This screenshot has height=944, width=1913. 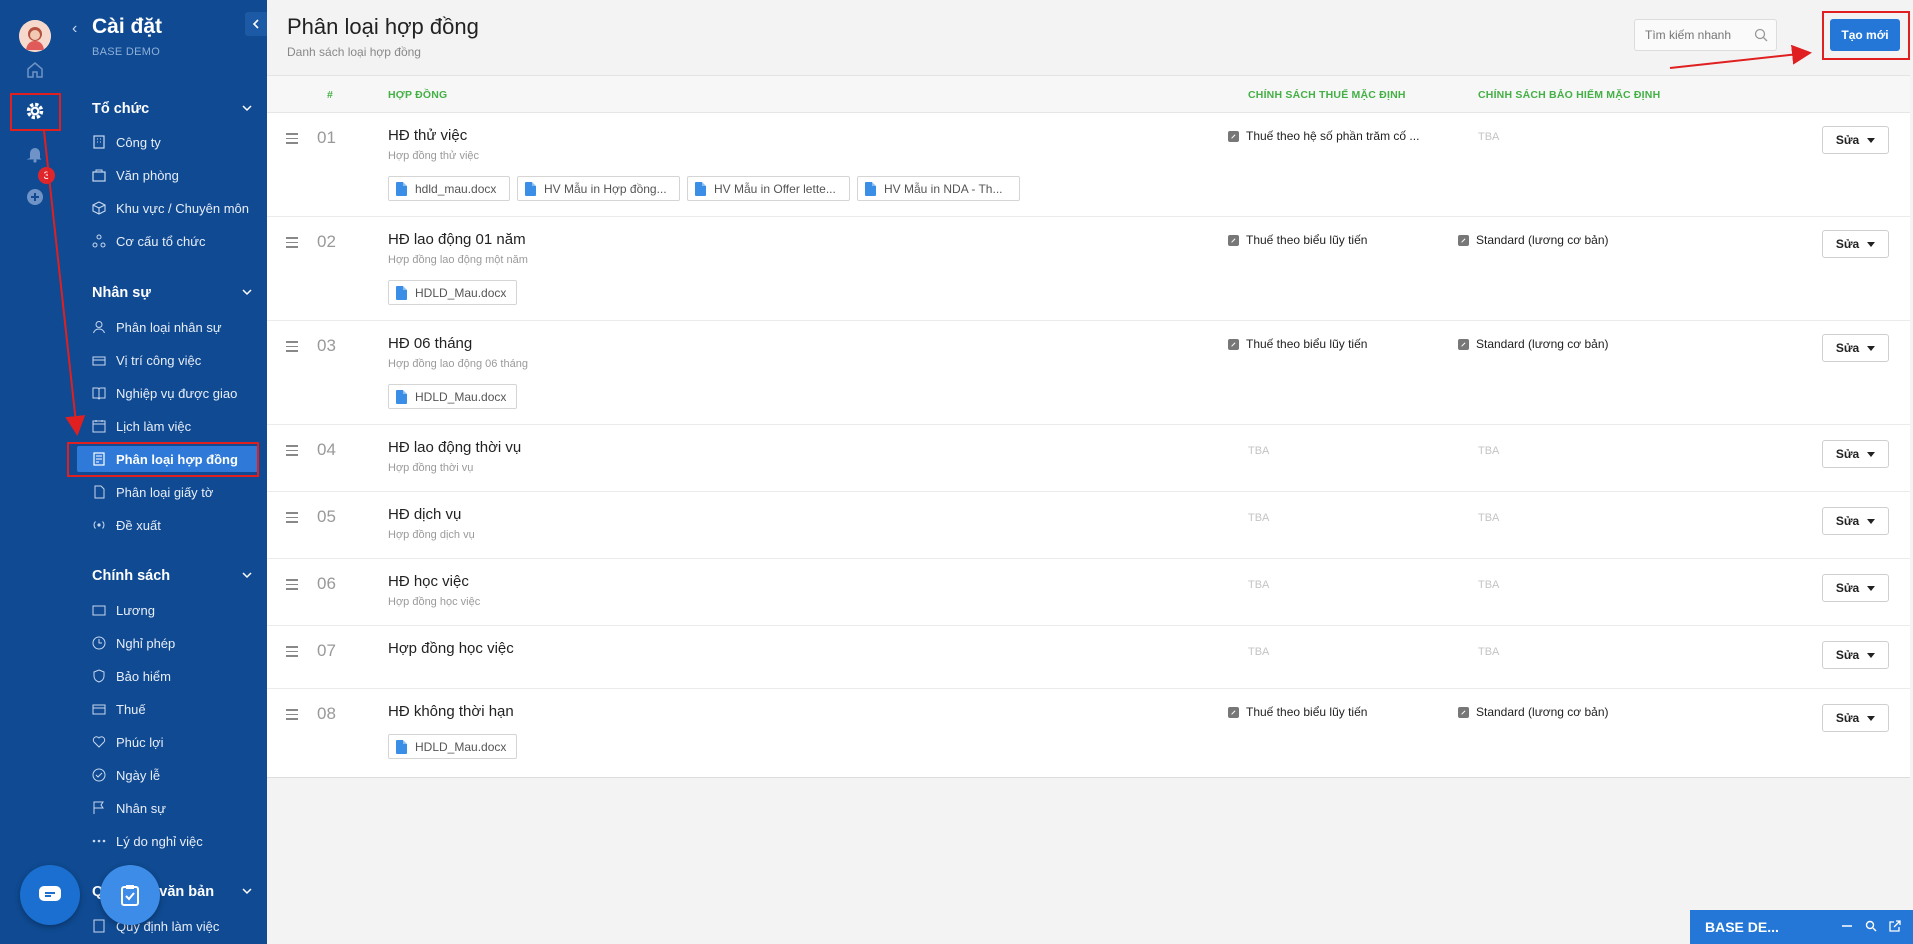 What do you see at coordinates (99, 426) in the screenshot?
I see `calendar-icon` at bounding box center [99, 426].